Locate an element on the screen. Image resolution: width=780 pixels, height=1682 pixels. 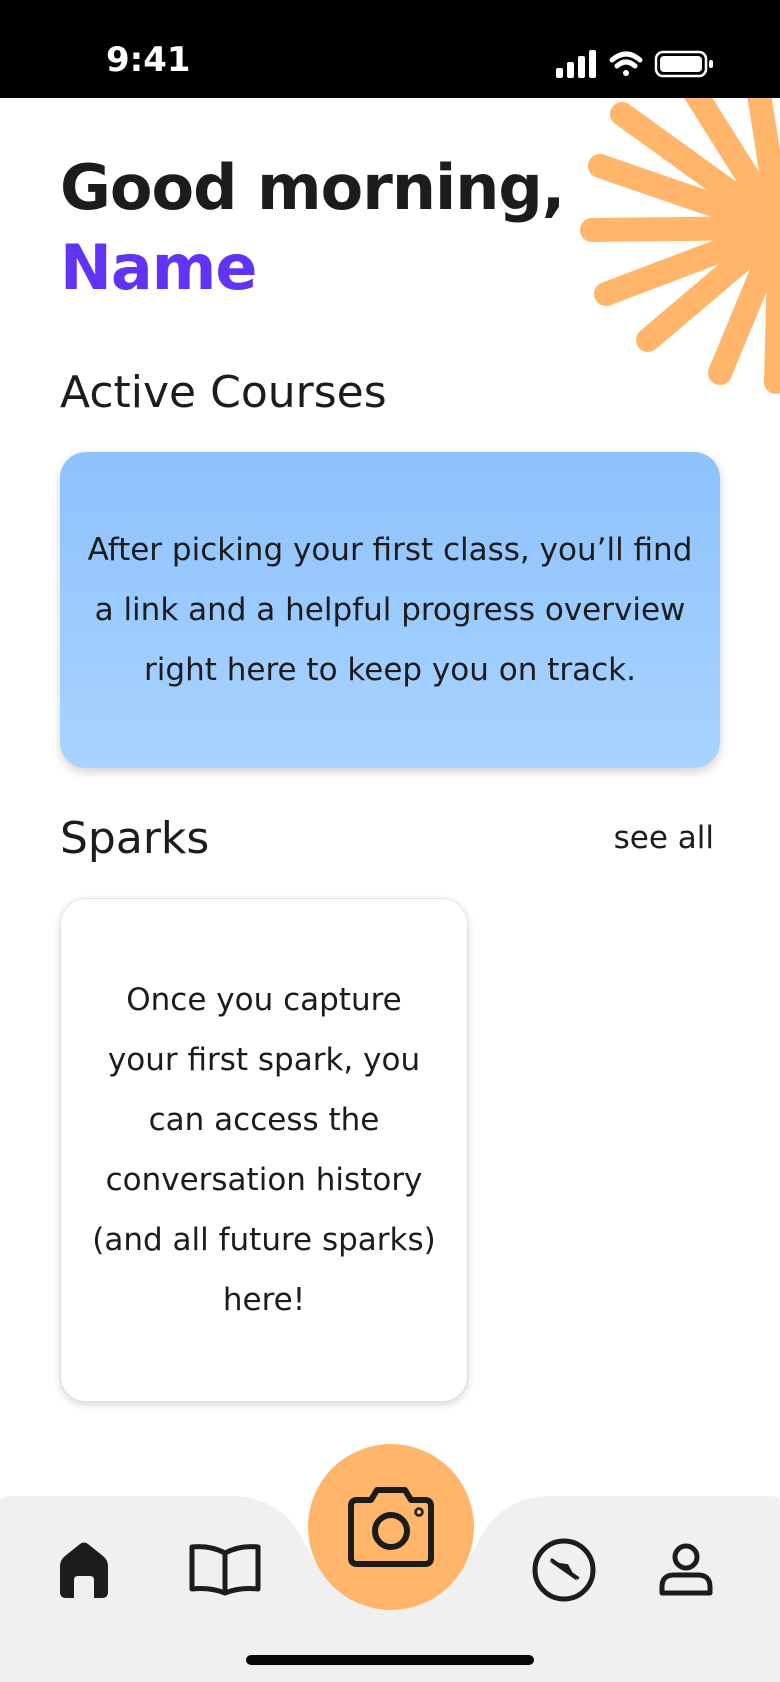
nav-explore-button is located at coordinates (564, 1570).